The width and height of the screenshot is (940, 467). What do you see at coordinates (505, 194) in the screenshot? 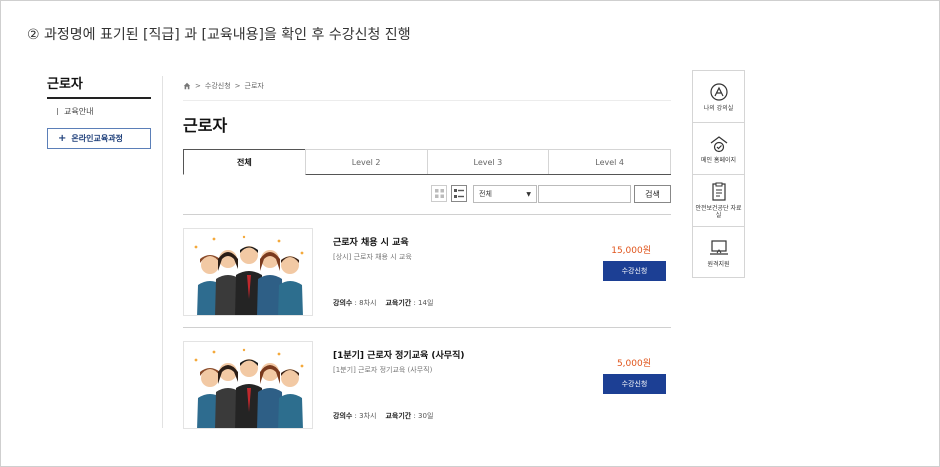
I see `search-category-select: 전체 ▼` at bounding box center [505, 194].